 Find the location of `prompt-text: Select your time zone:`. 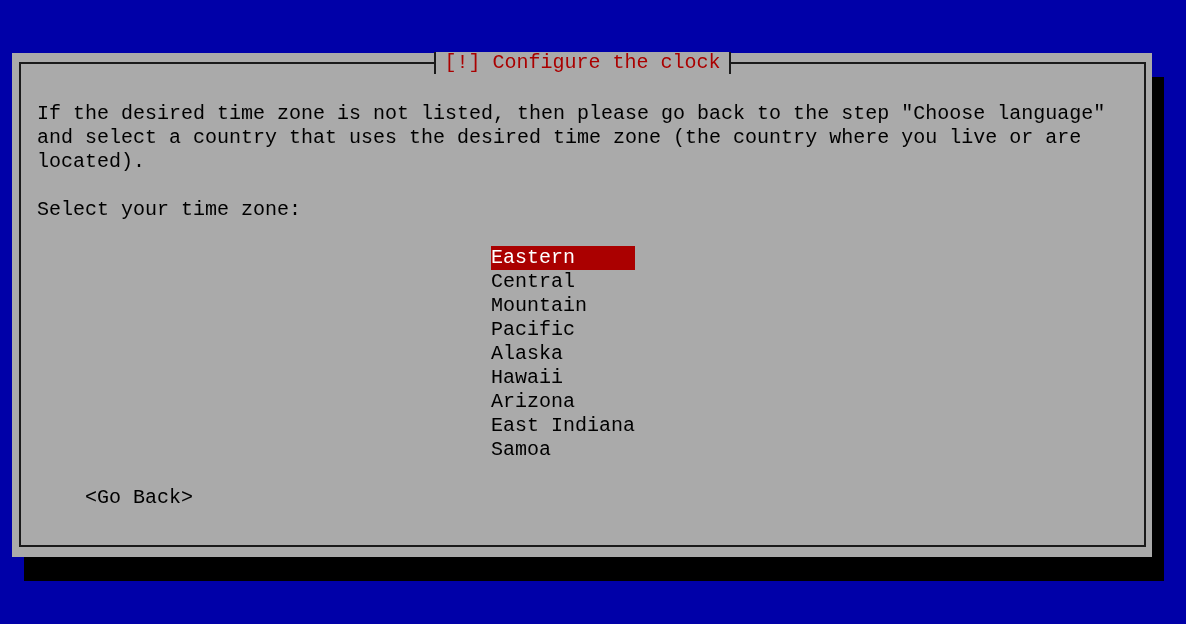

prompt-text: Select your time zone: is located at coordinates (170, 210).